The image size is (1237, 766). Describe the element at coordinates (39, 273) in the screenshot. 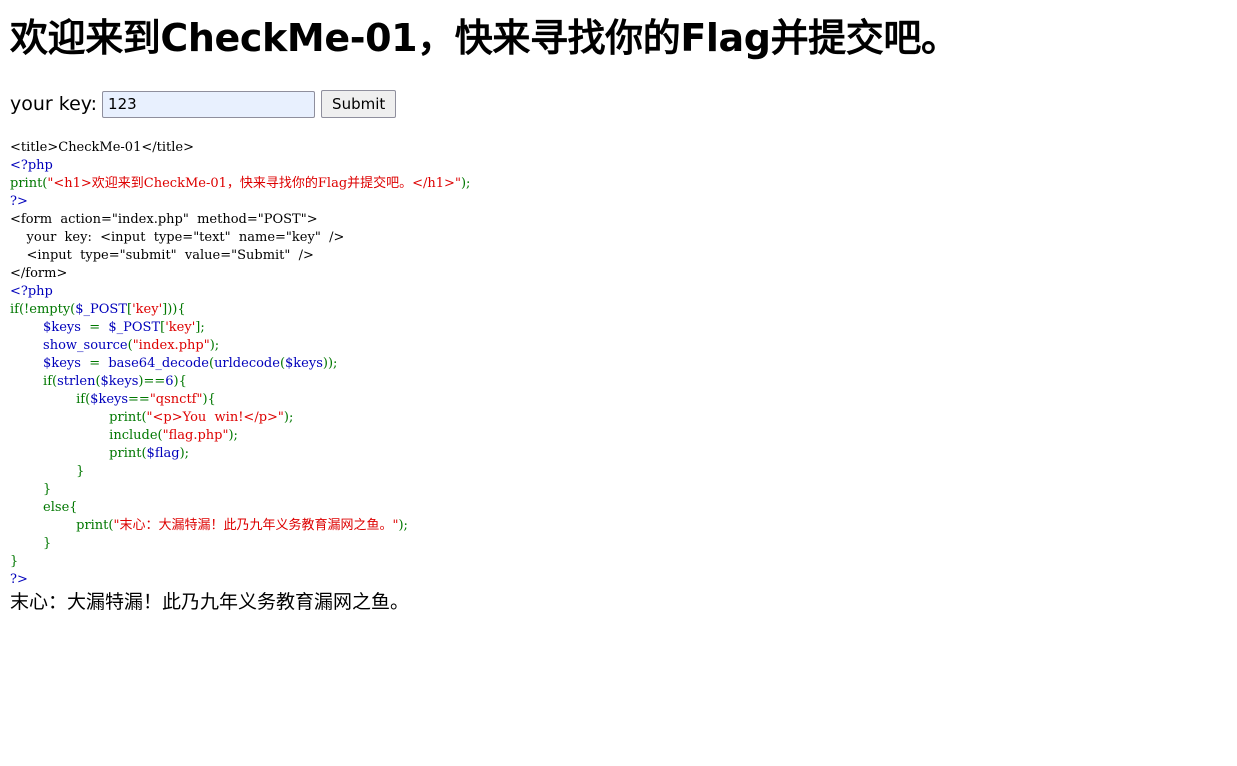

I see `source-token: </form>` at that location.